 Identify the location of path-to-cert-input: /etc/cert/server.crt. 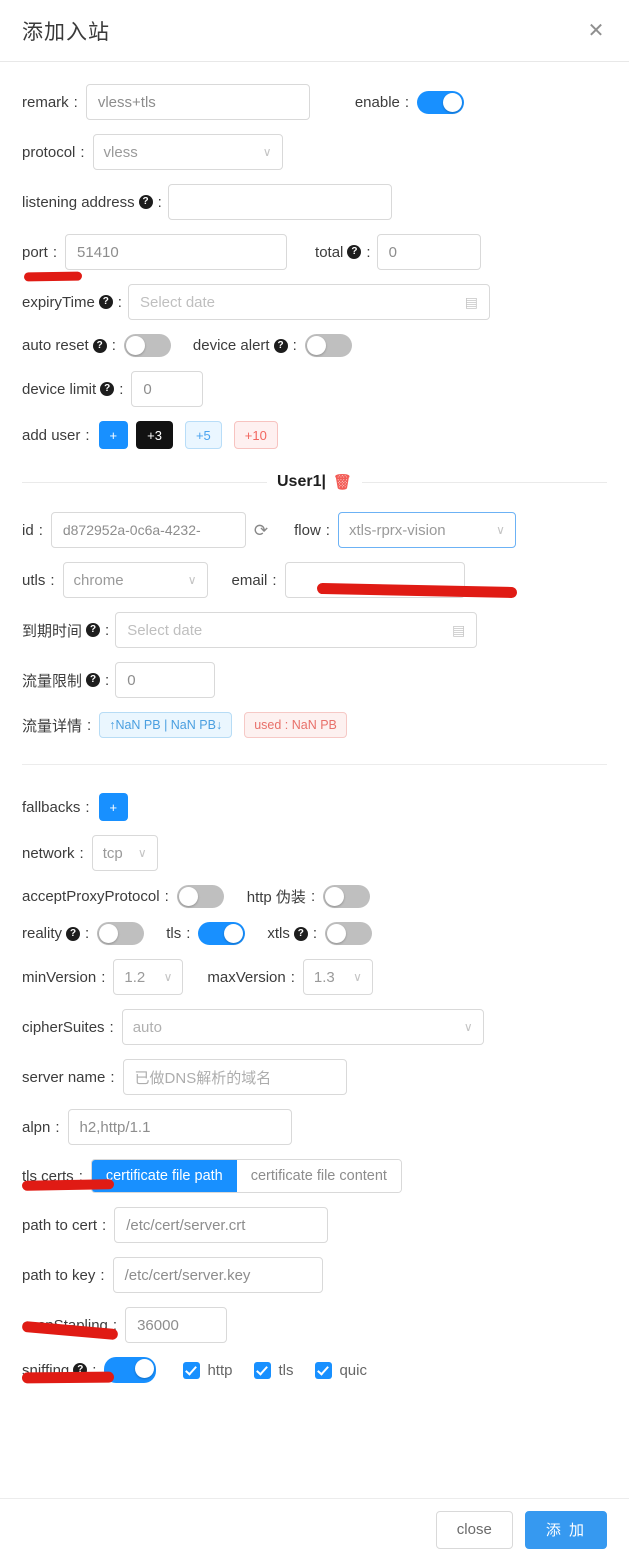
(221, 1225).